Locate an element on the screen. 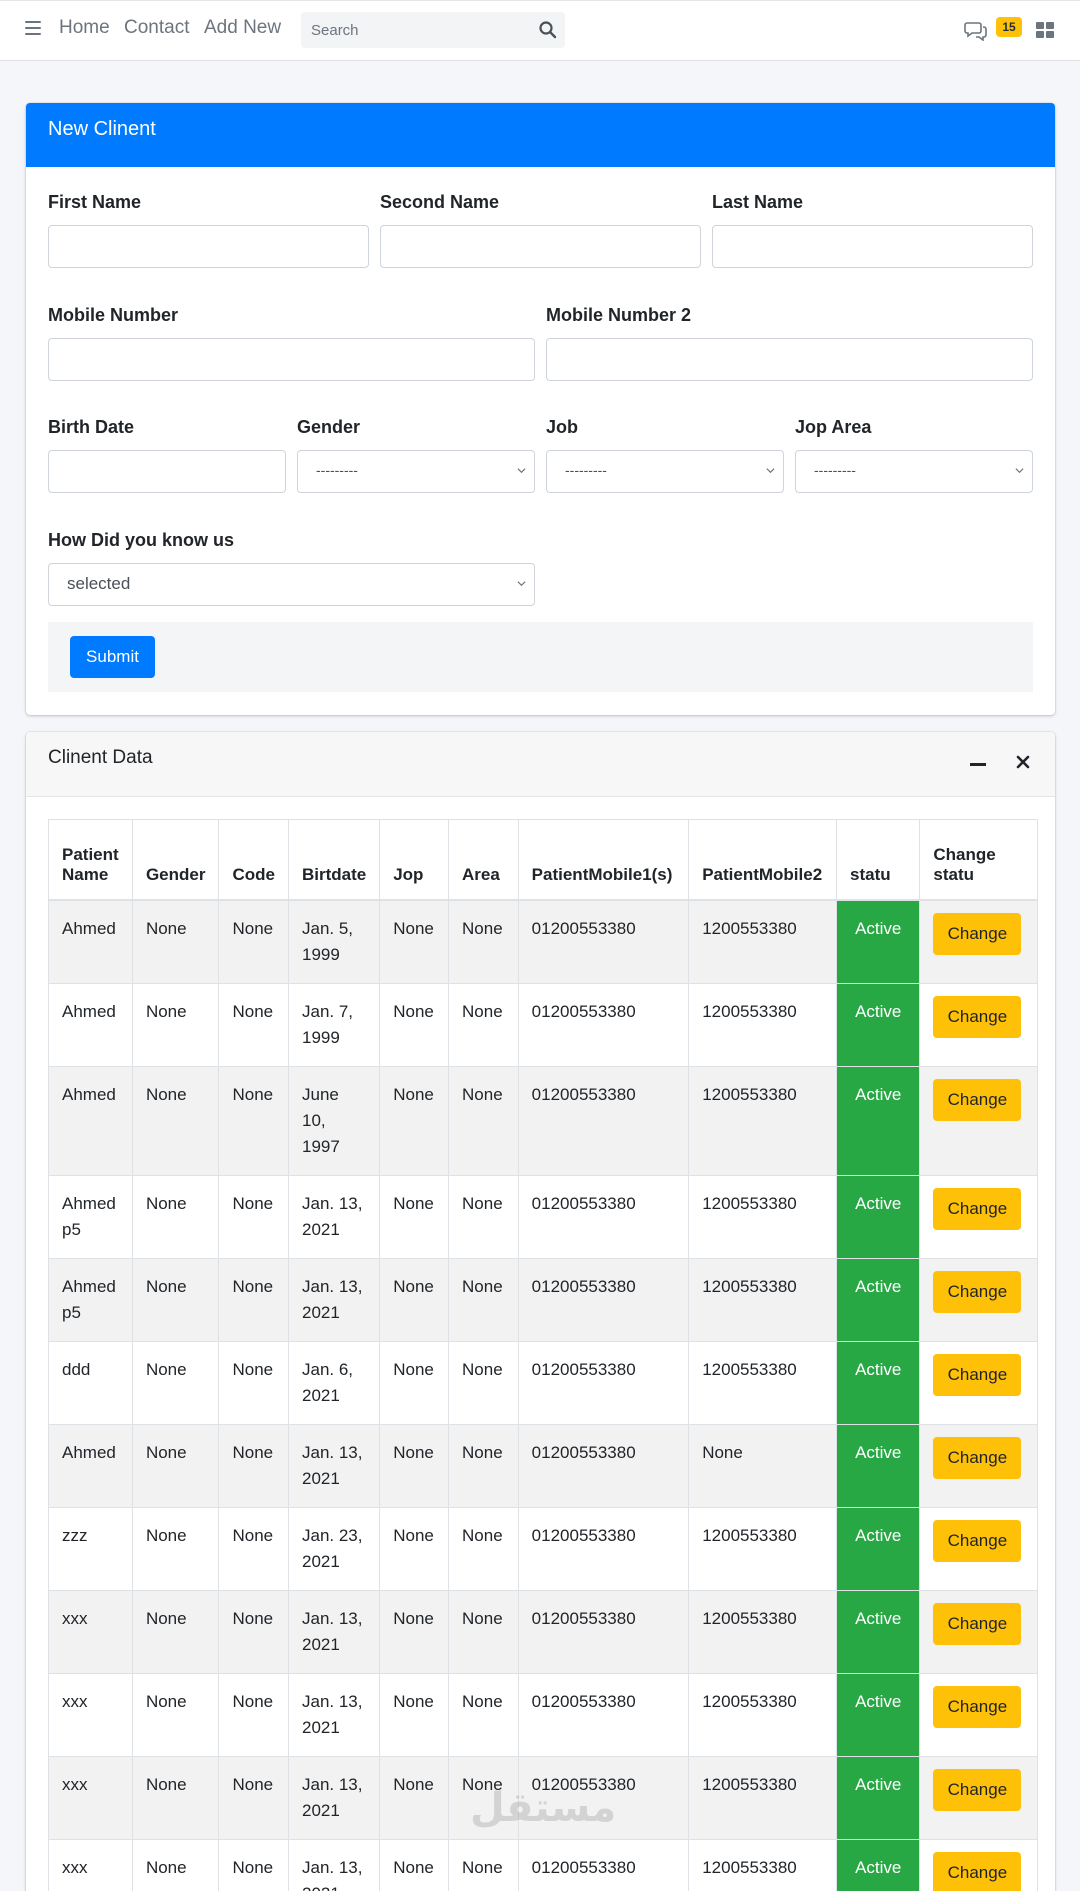  close-icon is located at coordinates (1023, 762).